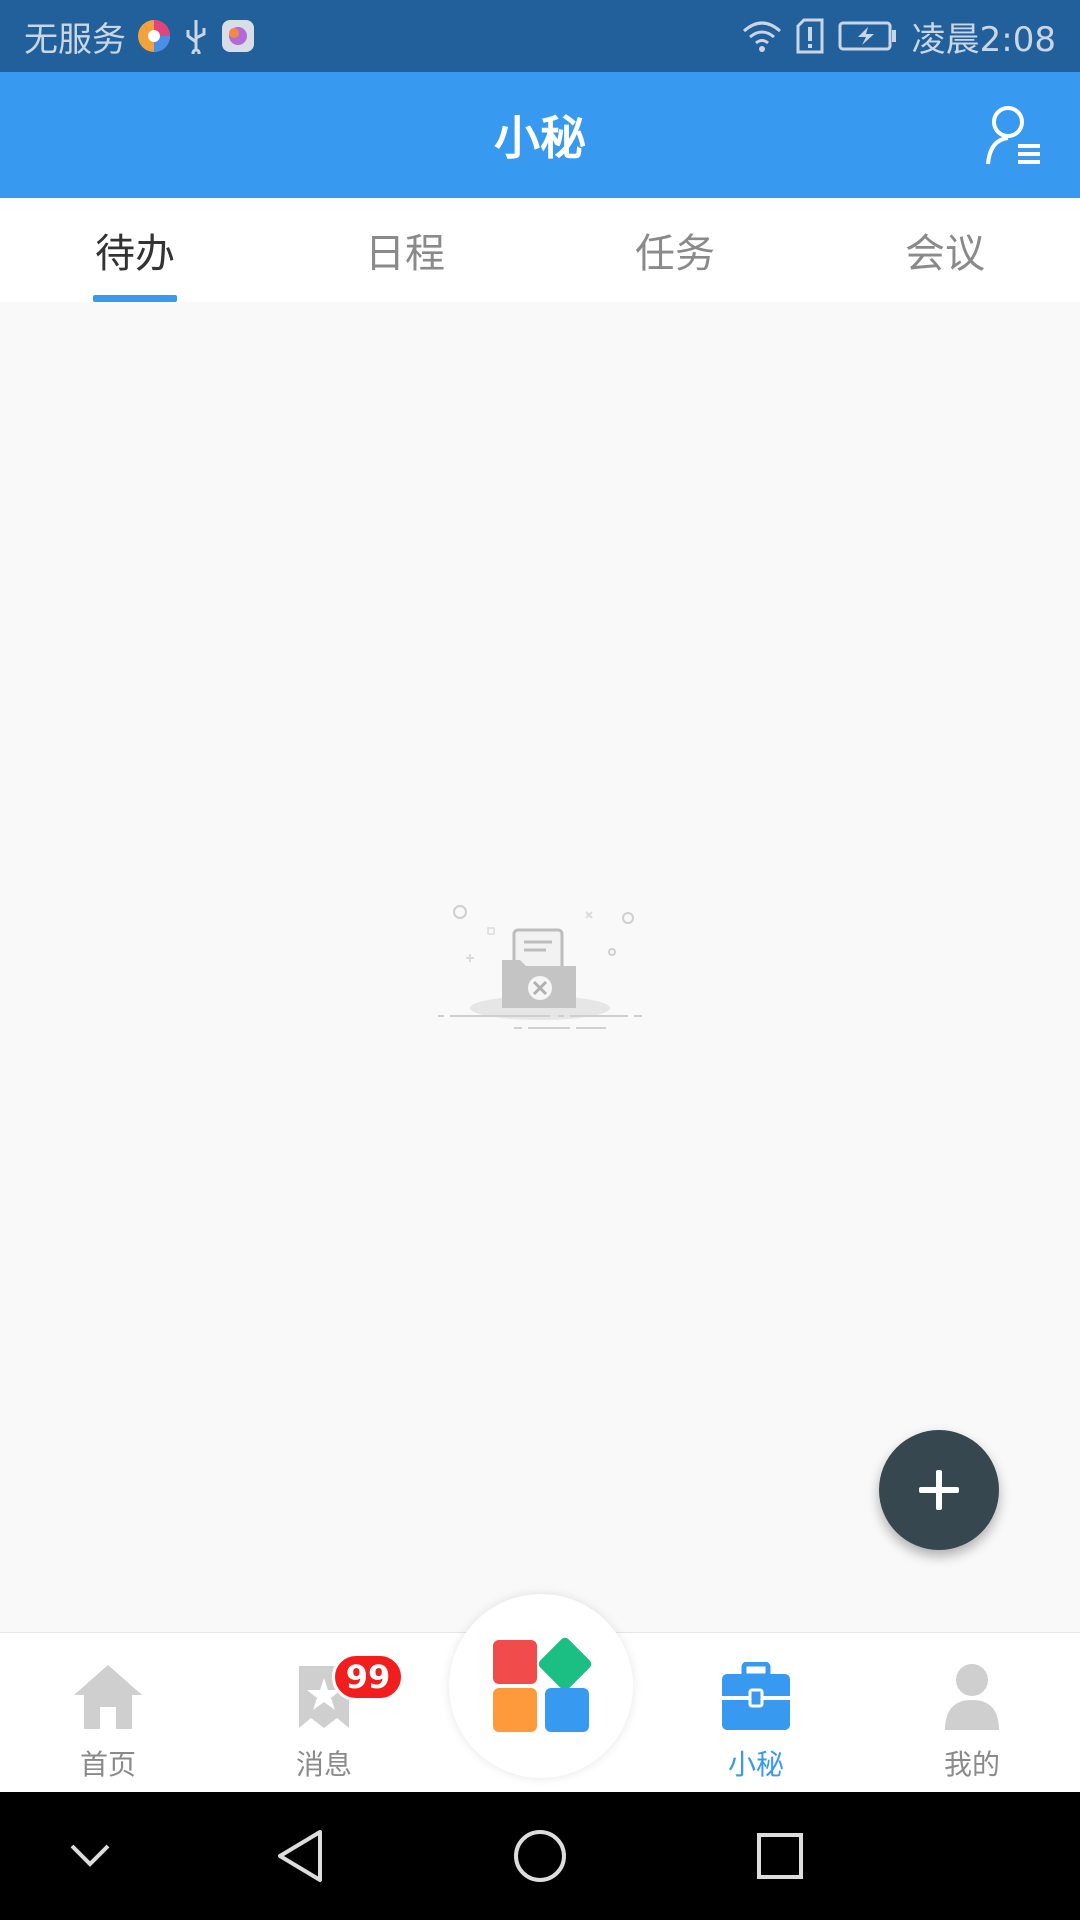 The width and height of the screenshot is (1080, 1920). Describe the element at coordinates (323, 1764) in the screenshot. I see `nav-label: 消息` at that location.